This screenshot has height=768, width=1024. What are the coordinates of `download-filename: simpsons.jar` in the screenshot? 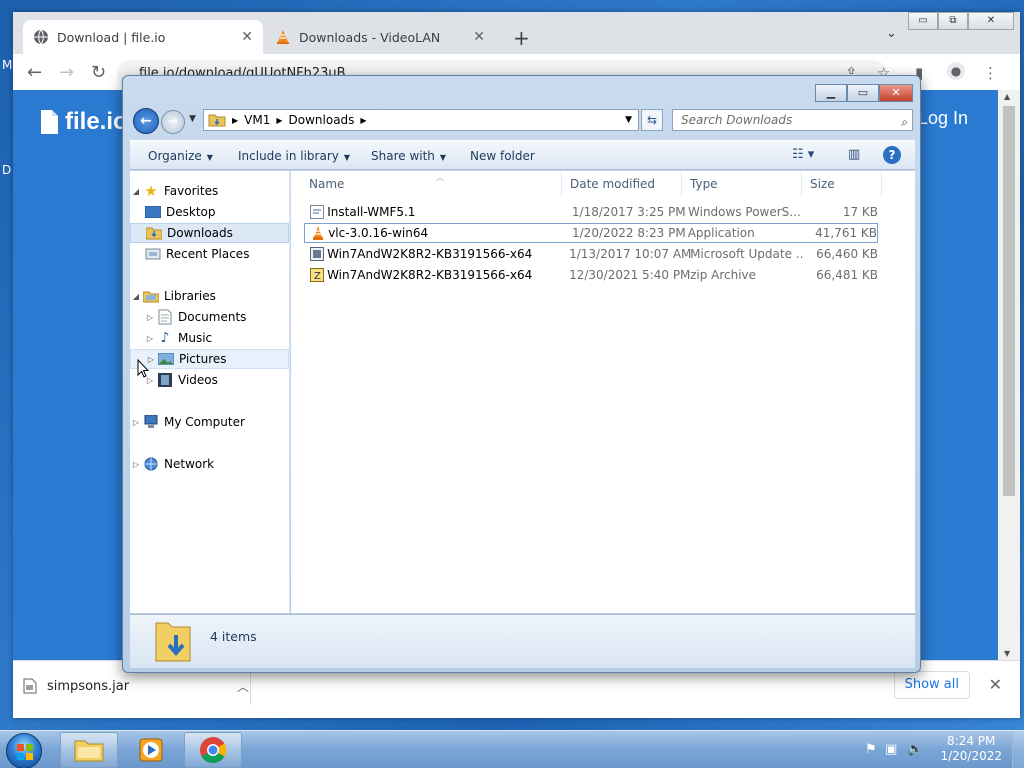 It's located at (88, 686).